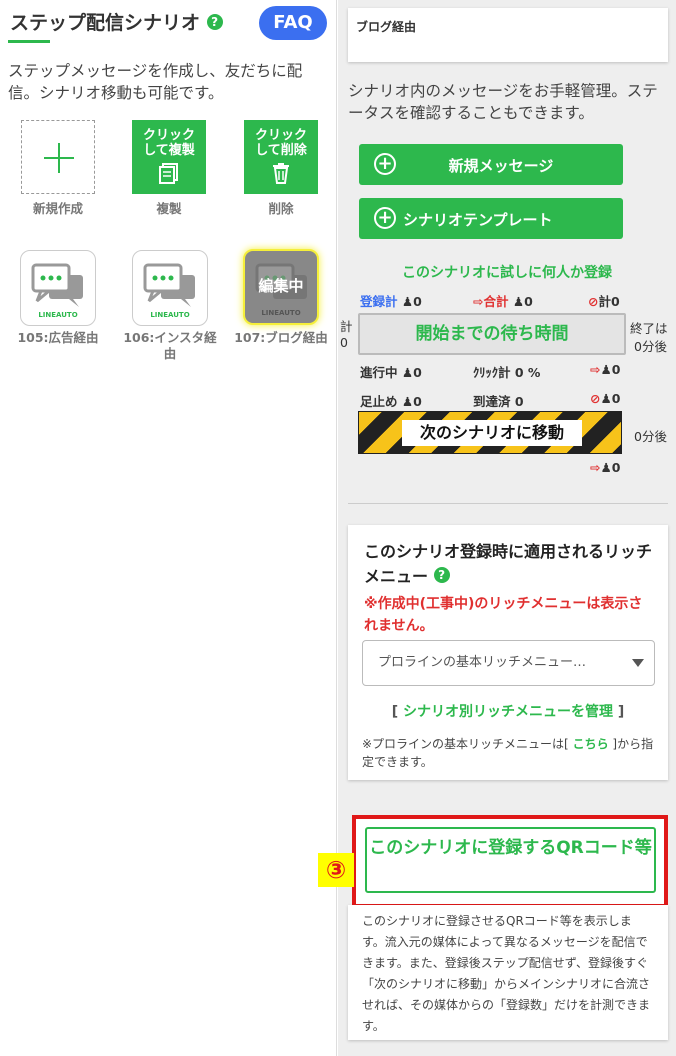  I want to click on end-time-2: 0分後, so click(650, 436).